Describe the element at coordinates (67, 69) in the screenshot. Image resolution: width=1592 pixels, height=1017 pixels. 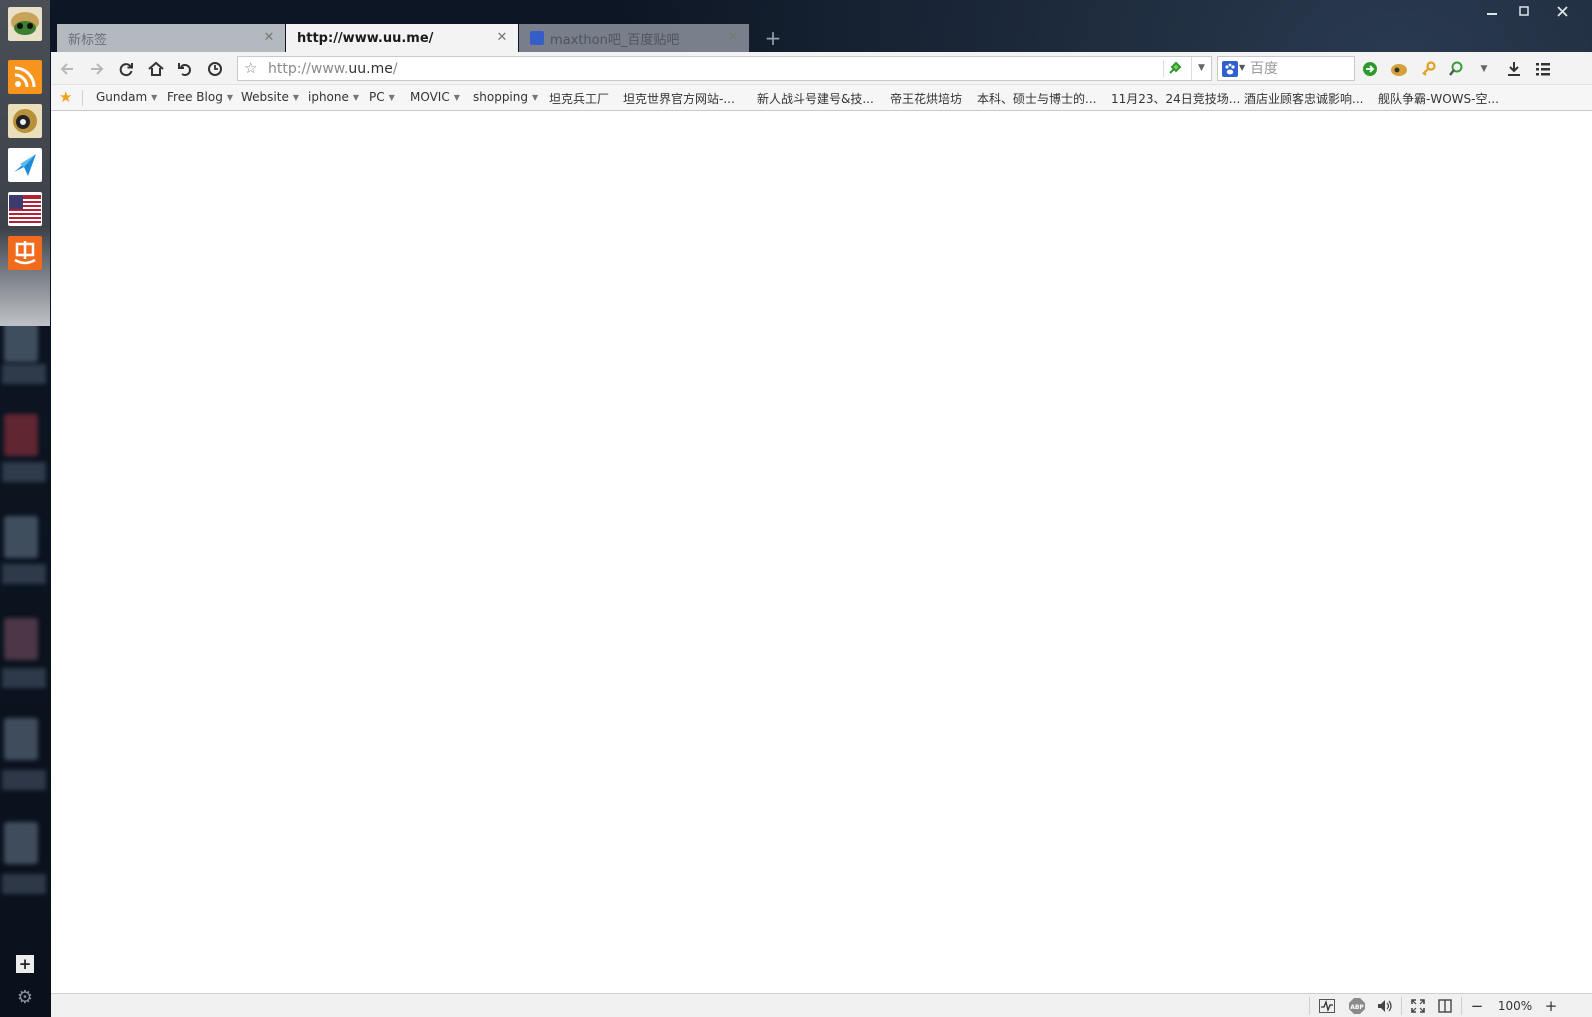
I see `back-icon` at that location.